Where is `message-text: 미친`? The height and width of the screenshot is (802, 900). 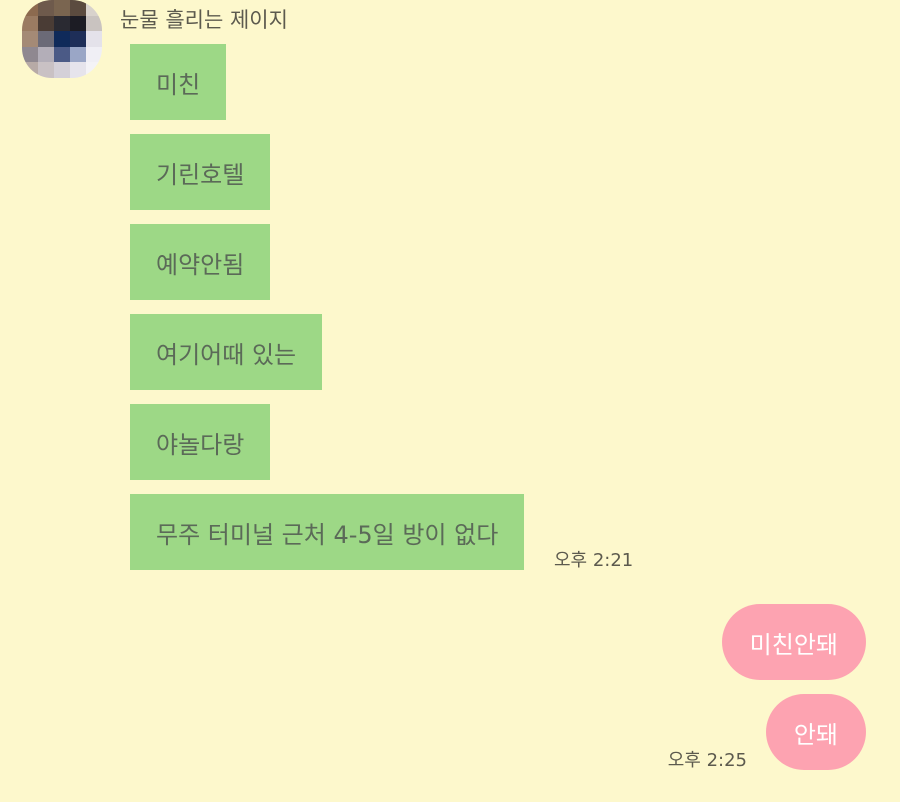
message-text: 미친 is located at coordinates (178, 84).